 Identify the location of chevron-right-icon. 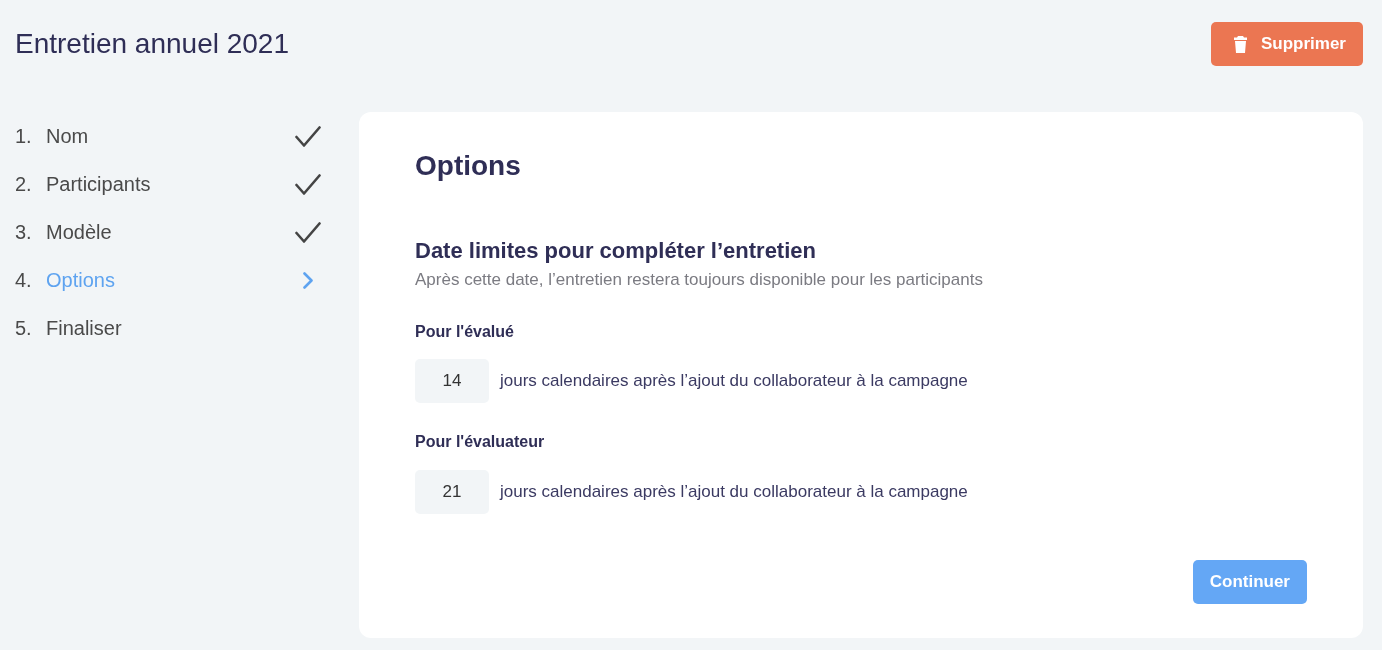
(308, 280).